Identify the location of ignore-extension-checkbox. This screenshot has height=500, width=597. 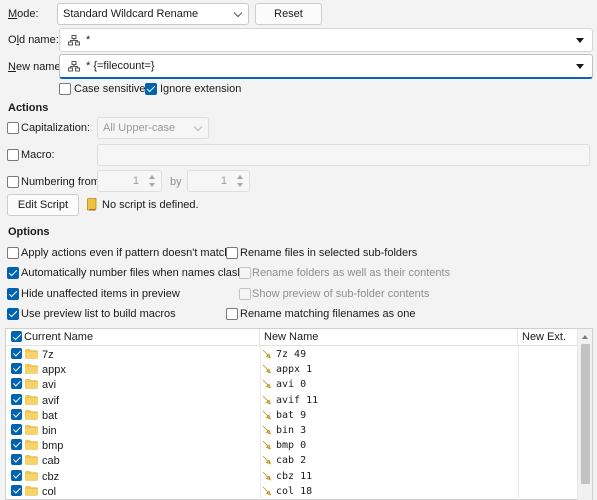
(151, 89).